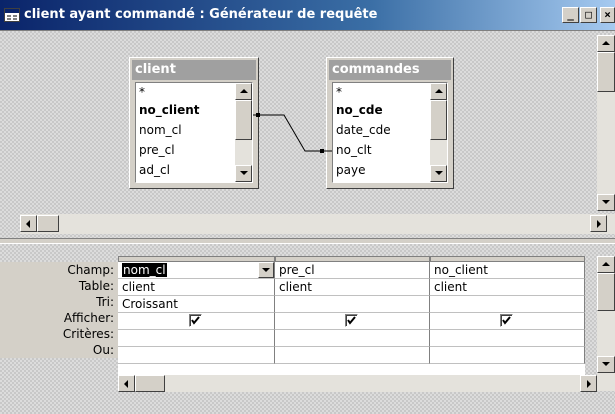 This screenshot has height=414, width=615. I want to click on row-label-criteres: Critères:, so click(88, 334).